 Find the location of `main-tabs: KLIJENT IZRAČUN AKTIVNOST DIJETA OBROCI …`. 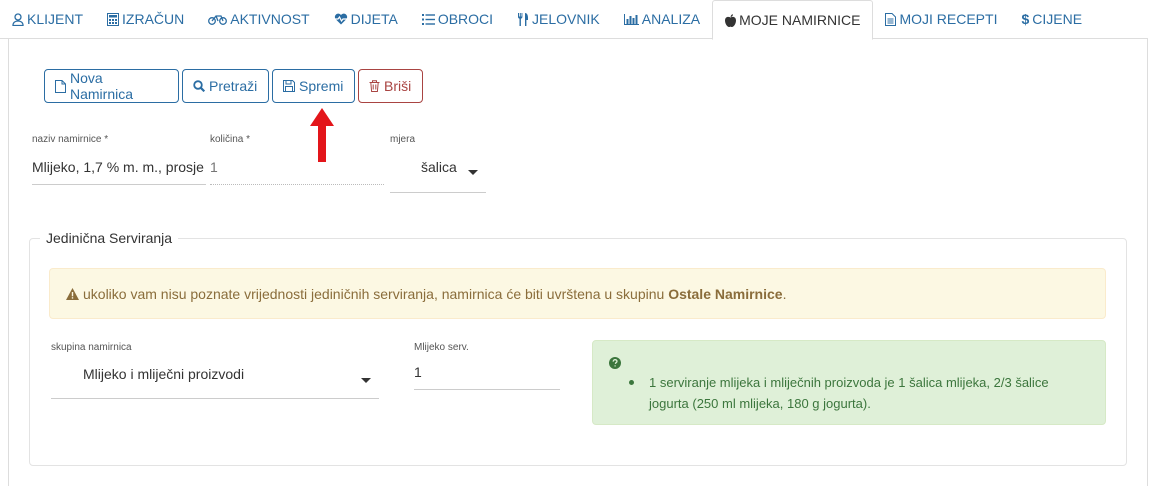

main-tabs: KLIJENT IZRAČUN AKTIVNOST DIJETA OBROCI … is located at coordinates (574, 20).